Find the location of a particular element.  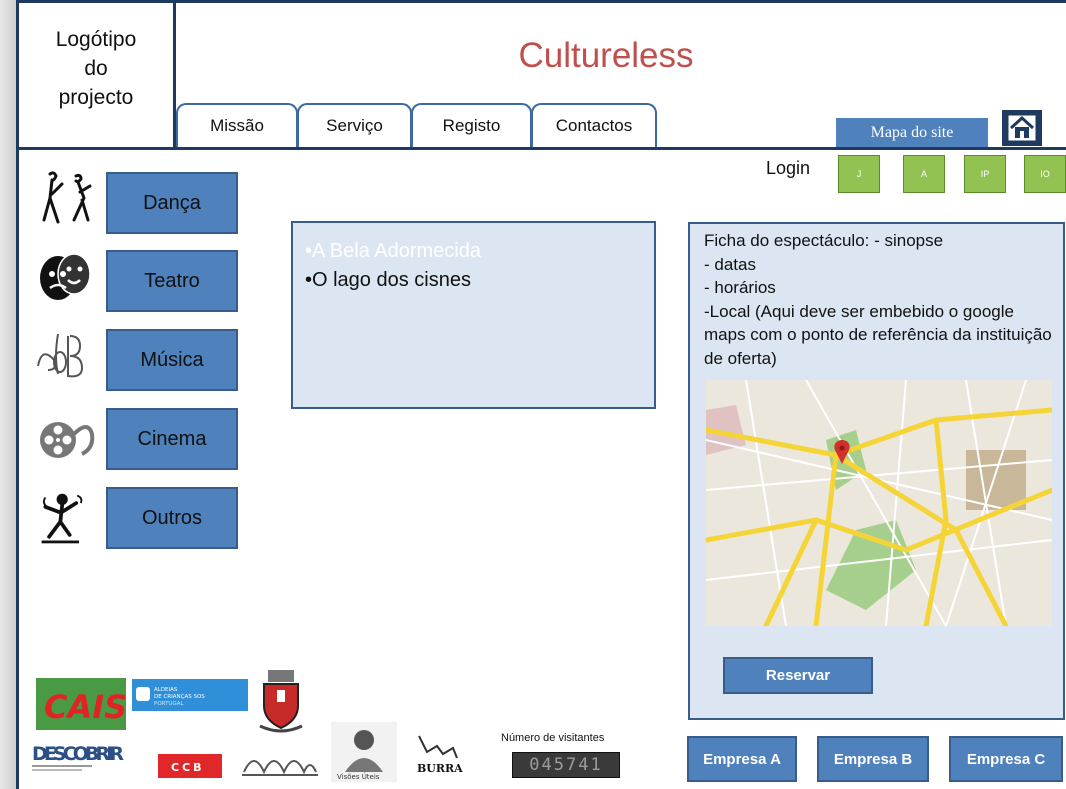

coat-of-arms-graphic is located at coordinates (281, 701).